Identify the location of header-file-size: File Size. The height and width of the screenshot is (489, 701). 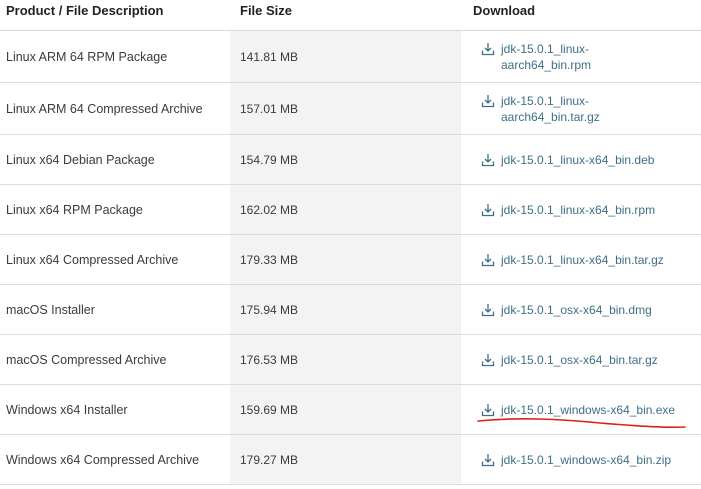
(266, 10).